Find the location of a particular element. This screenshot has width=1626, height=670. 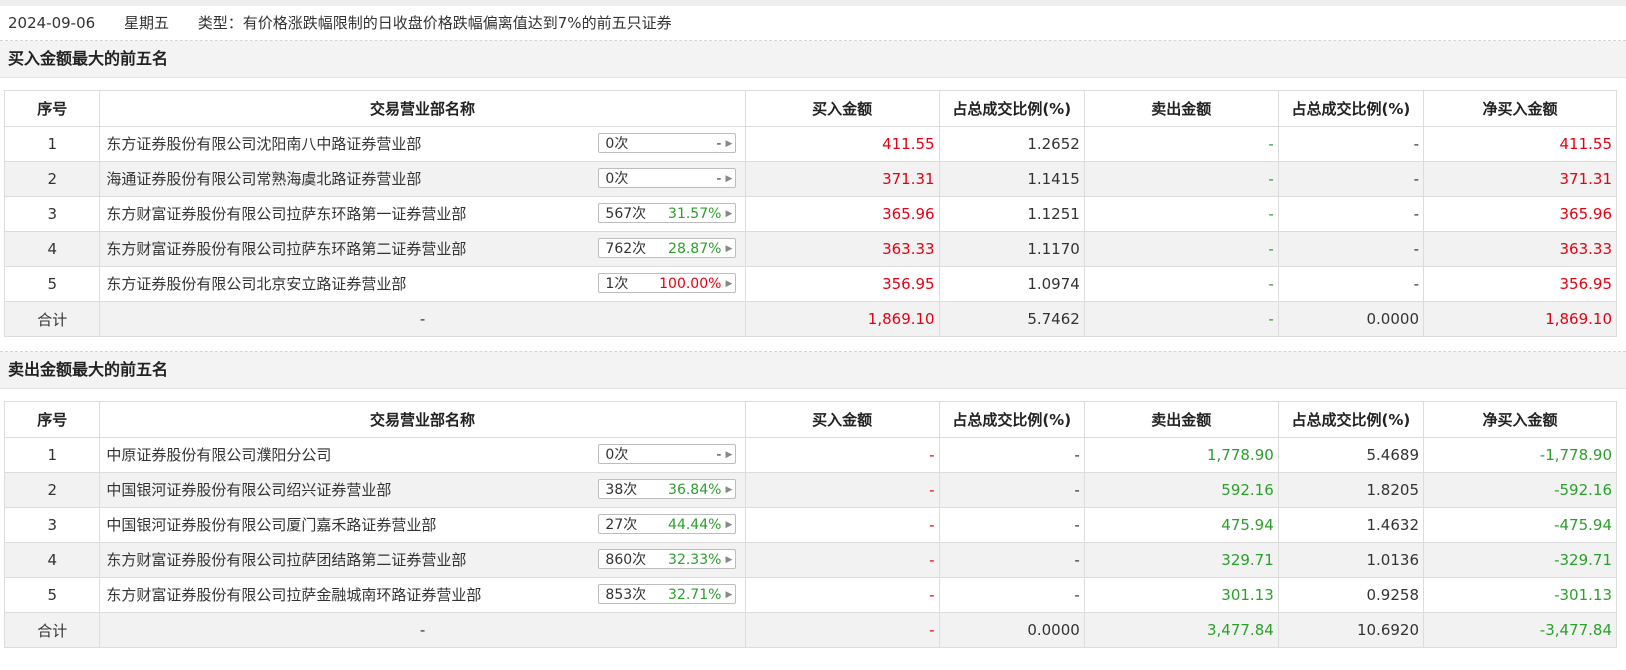

col-branch-name: 交易营业部名称 is located at coordinates (422, 108).